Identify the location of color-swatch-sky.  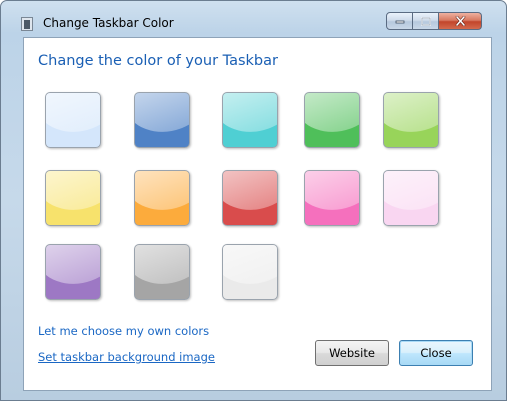
(73, 120).